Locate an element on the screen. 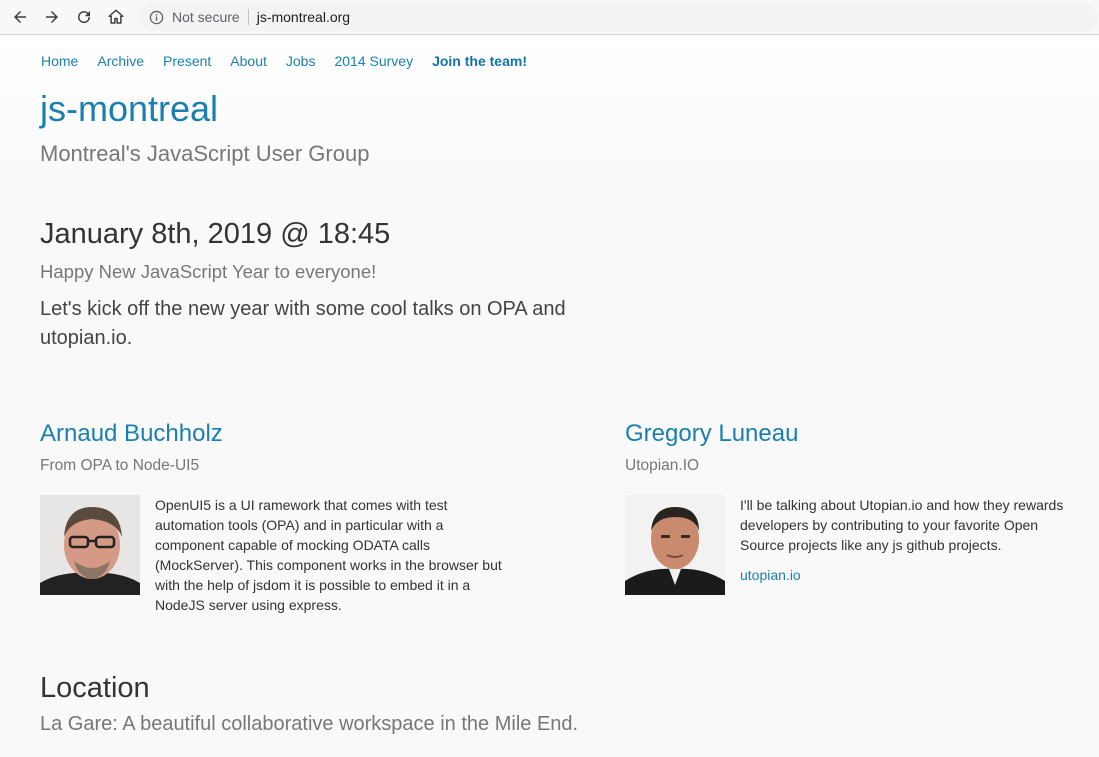 This screenshot has width=1099, height=757. location-heading: Location is located at coordinates (95, 688).